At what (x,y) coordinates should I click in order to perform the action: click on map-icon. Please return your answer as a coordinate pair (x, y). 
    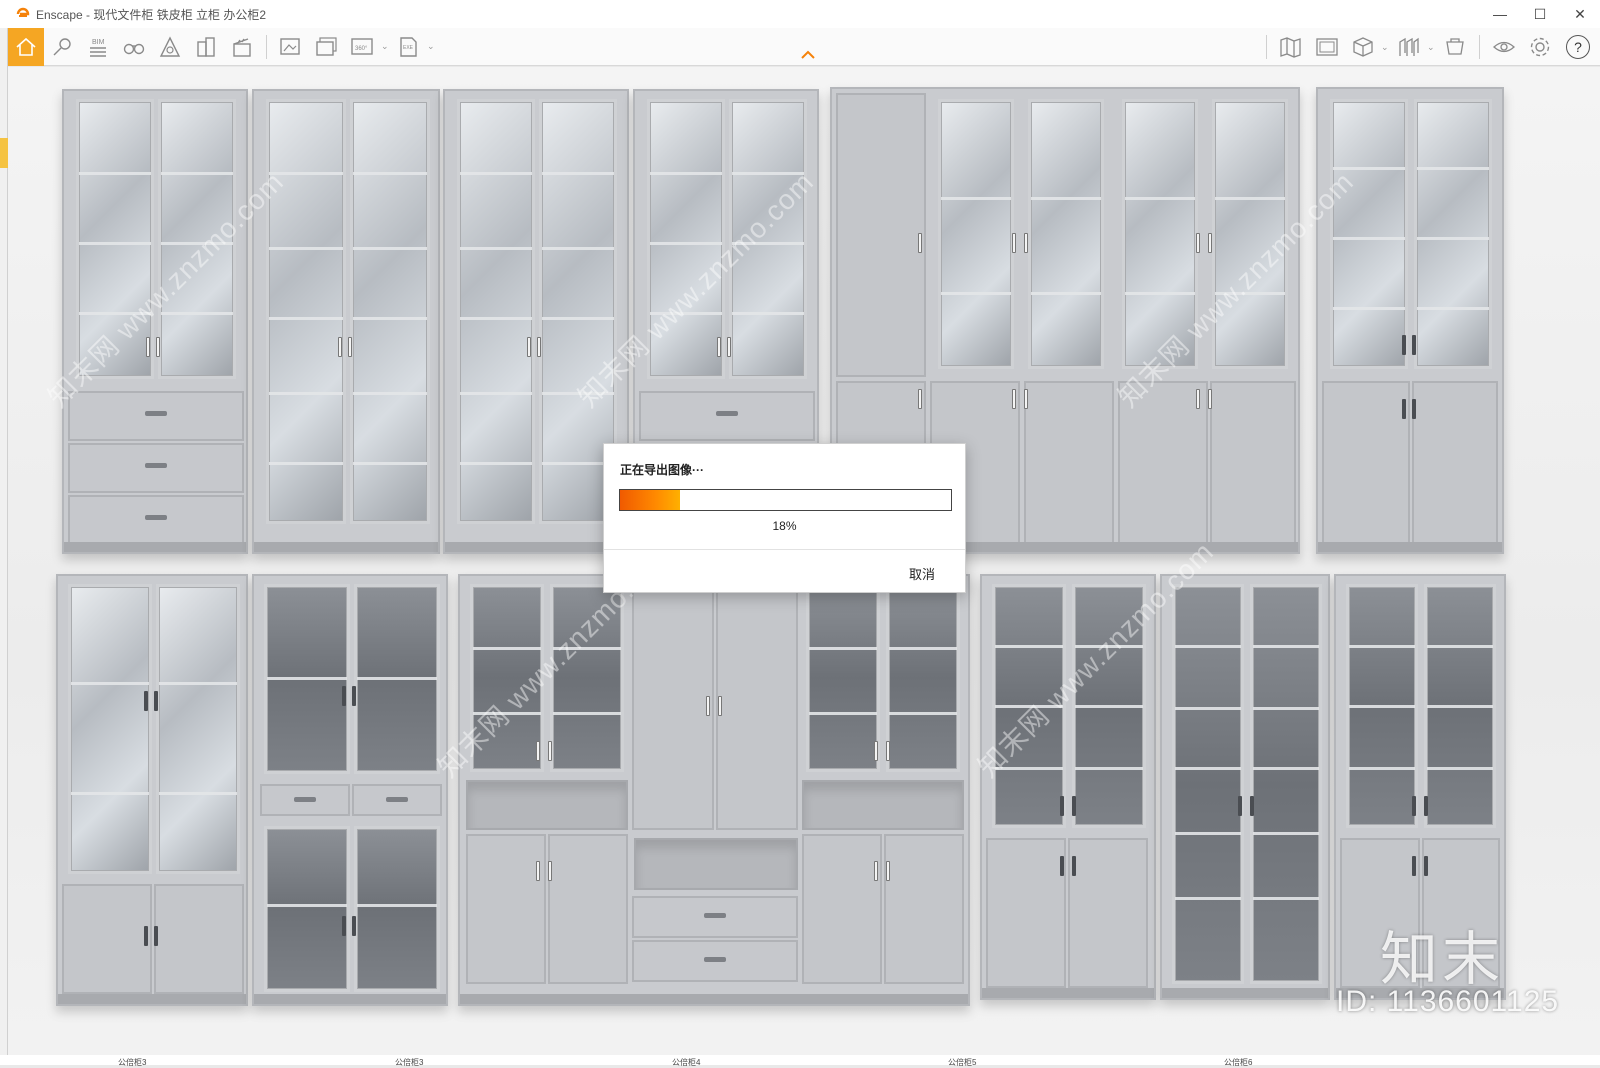
    Looking at the image, I should click on (1290, 47).